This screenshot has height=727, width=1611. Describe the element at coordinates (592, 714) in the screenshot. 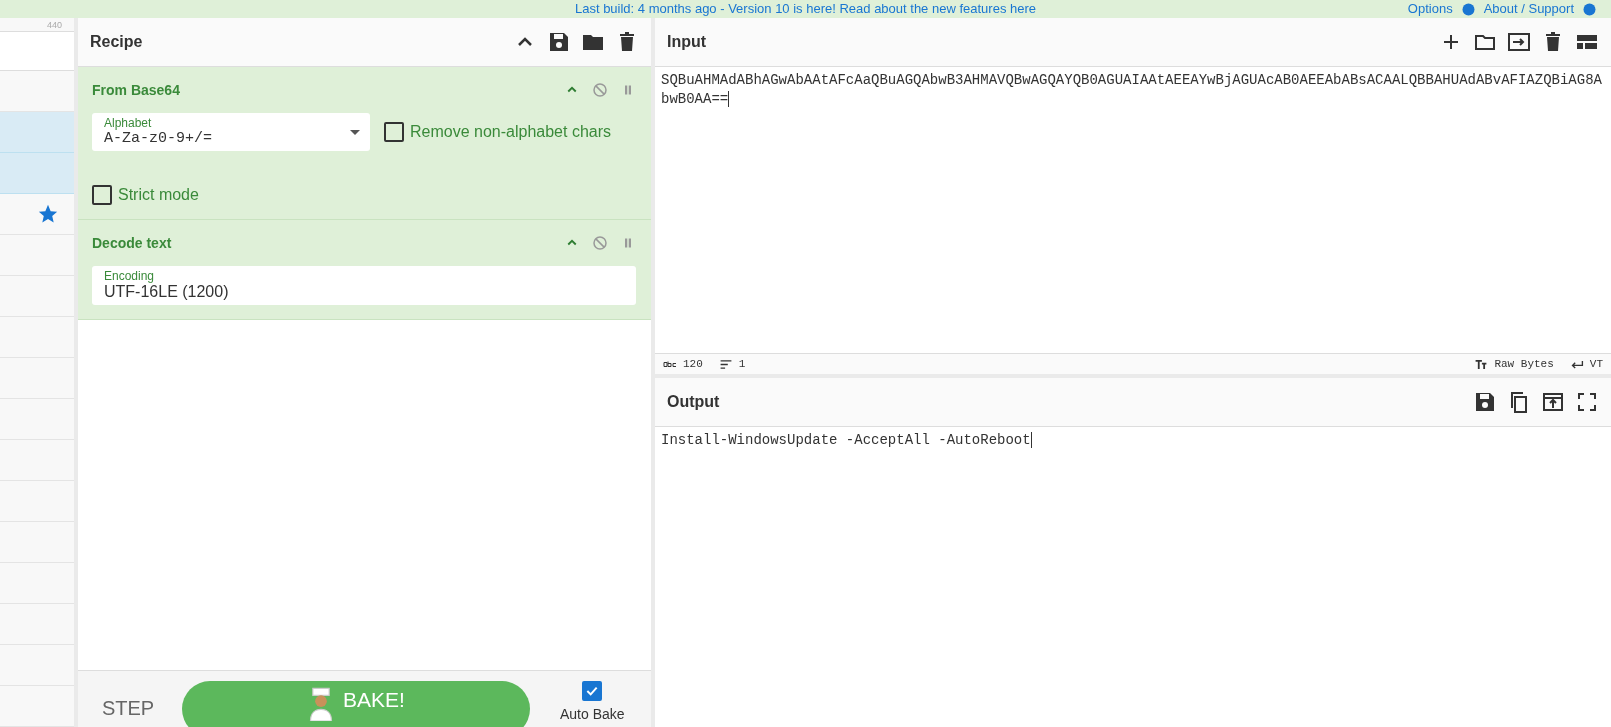

I see `auto-bake-label: Auto Bake` at that location.